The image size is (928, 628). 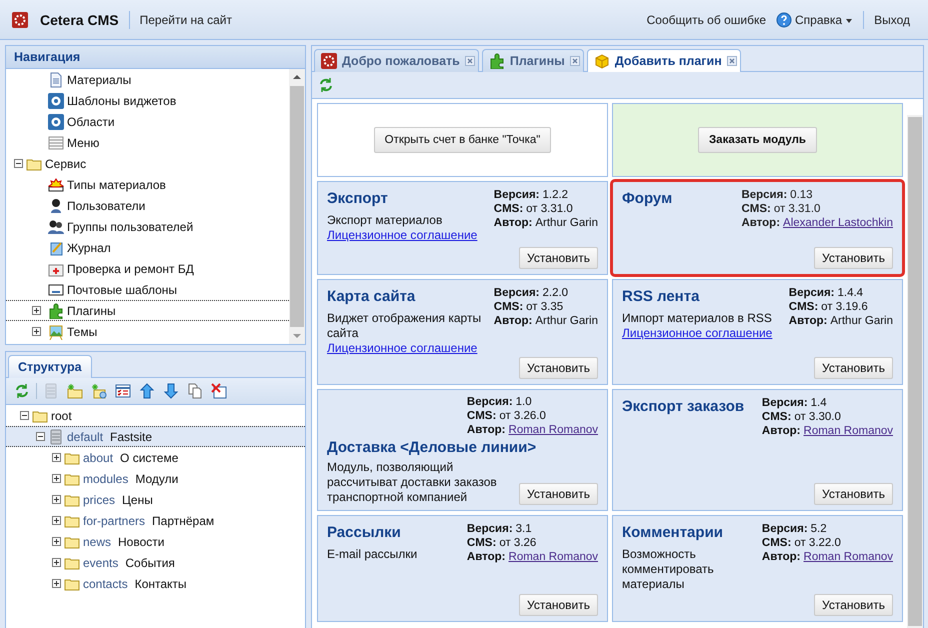 What do you see at coordinates (155, 562) in the screenshot?
I see `tree-item: events События` at bounding box center [155, 562].